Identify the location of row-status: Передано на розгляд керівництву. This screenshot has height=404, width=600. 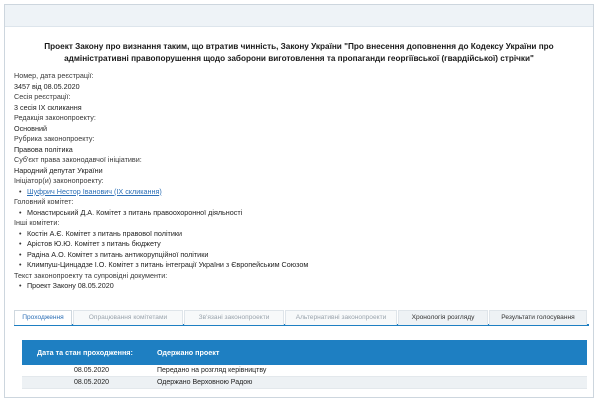
(212, 370).